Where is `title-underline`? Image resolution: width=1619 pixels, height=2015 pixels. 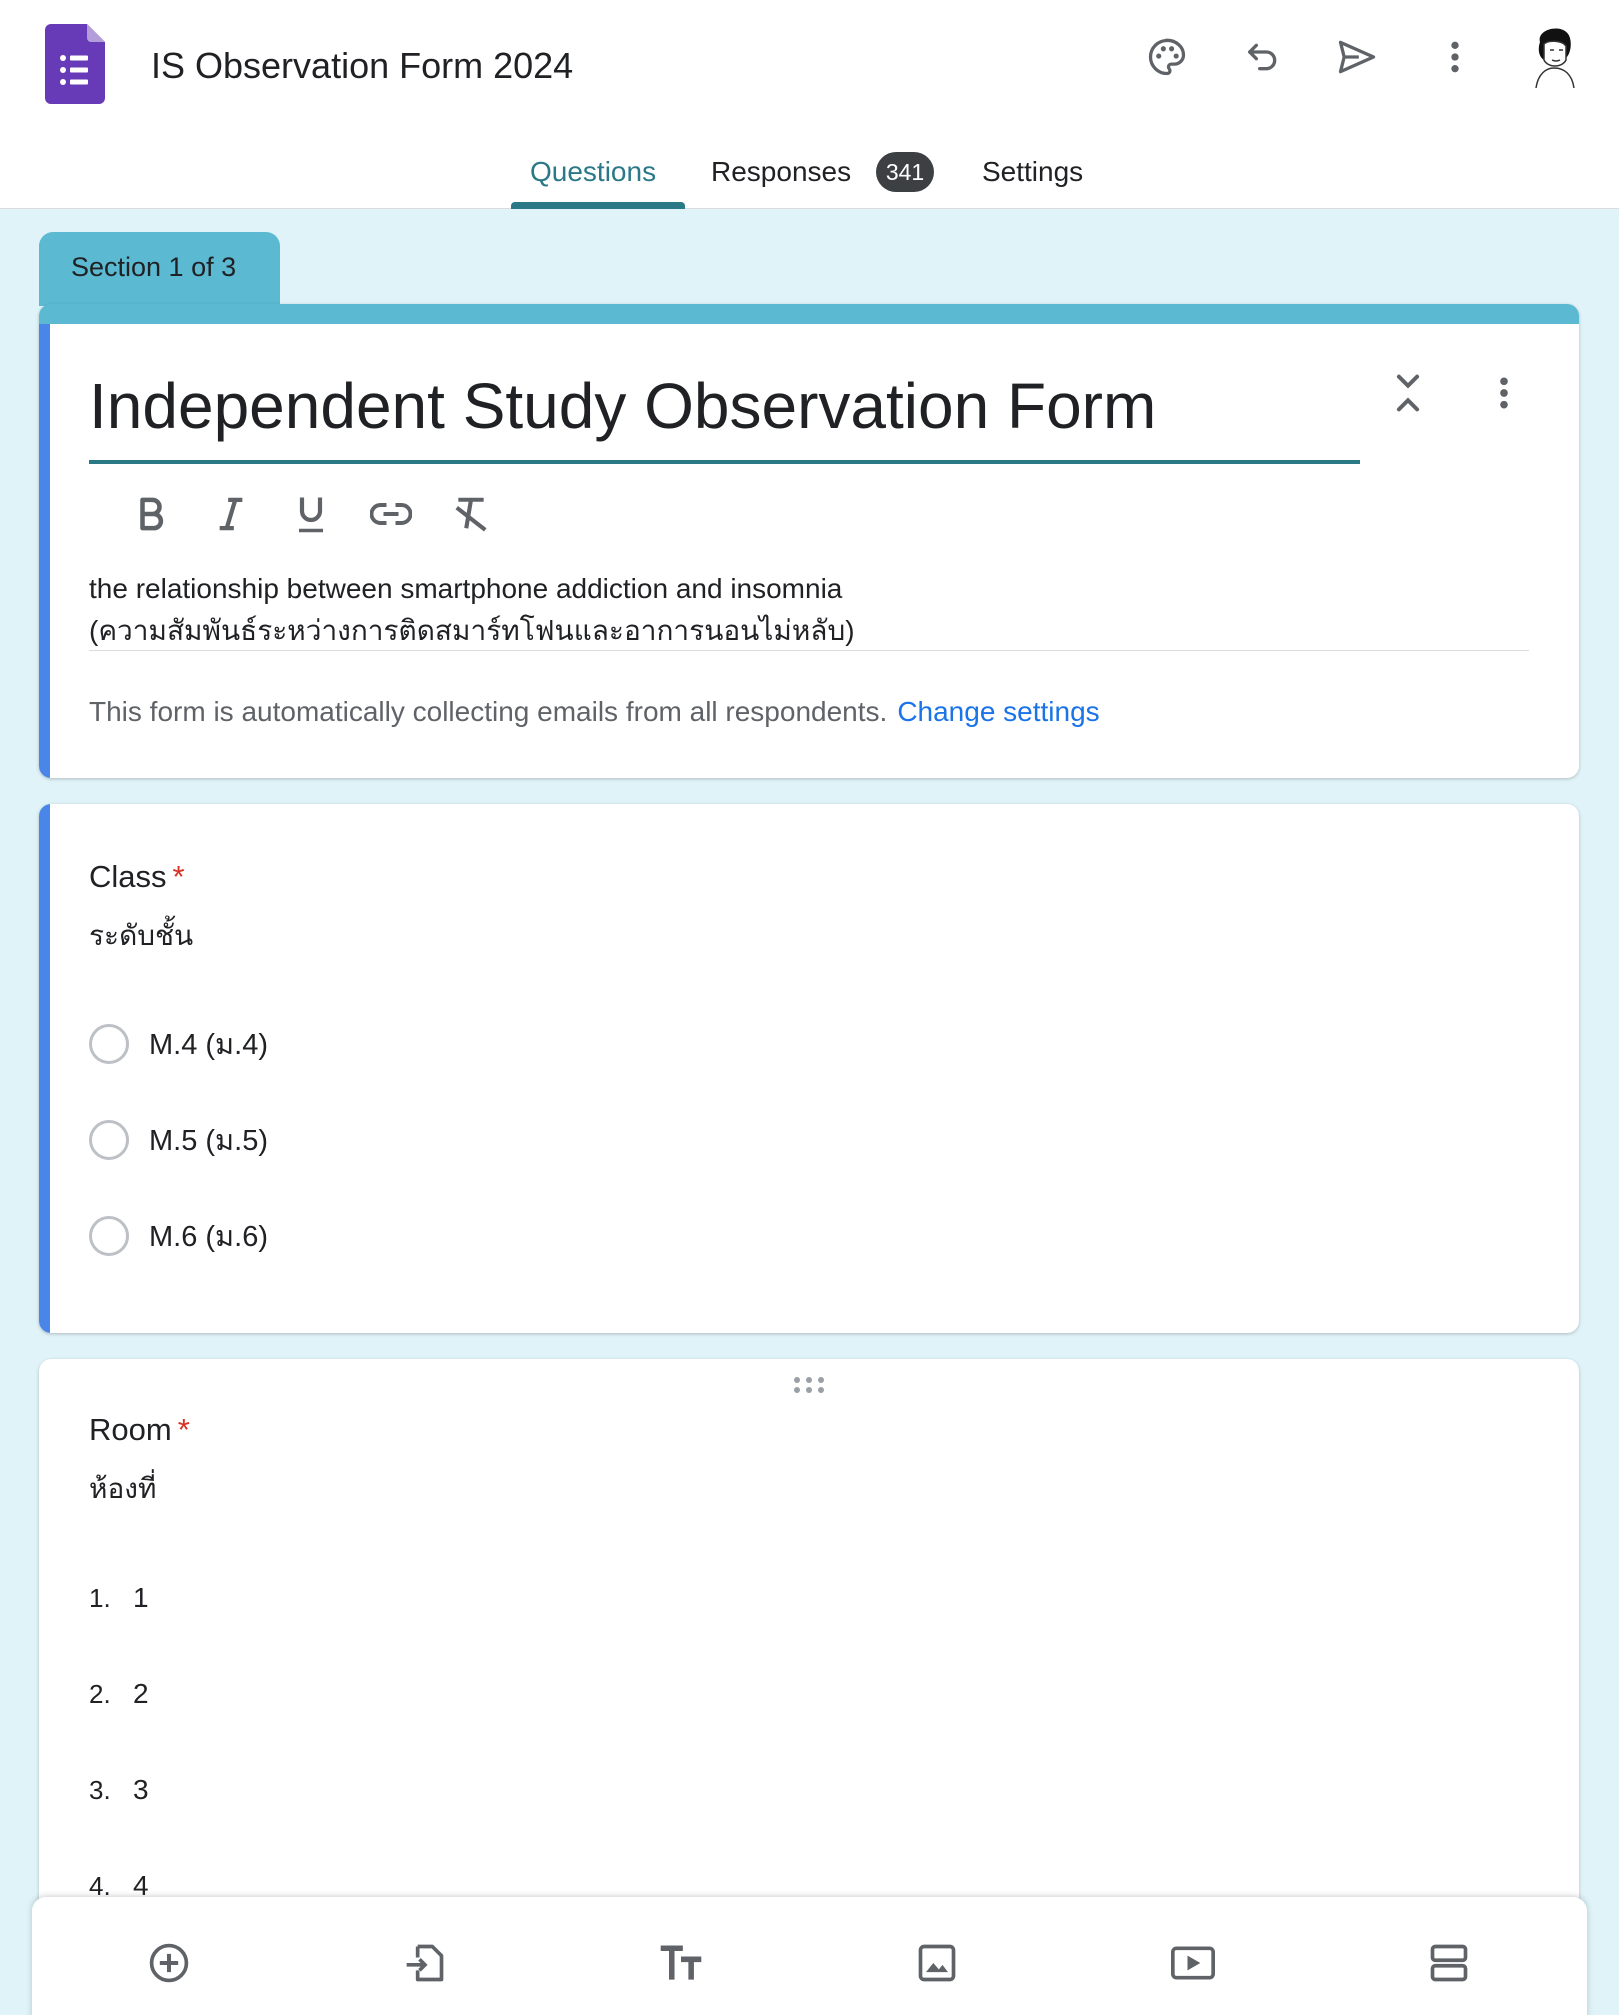 title-underline is located at coordinates (724, 462).